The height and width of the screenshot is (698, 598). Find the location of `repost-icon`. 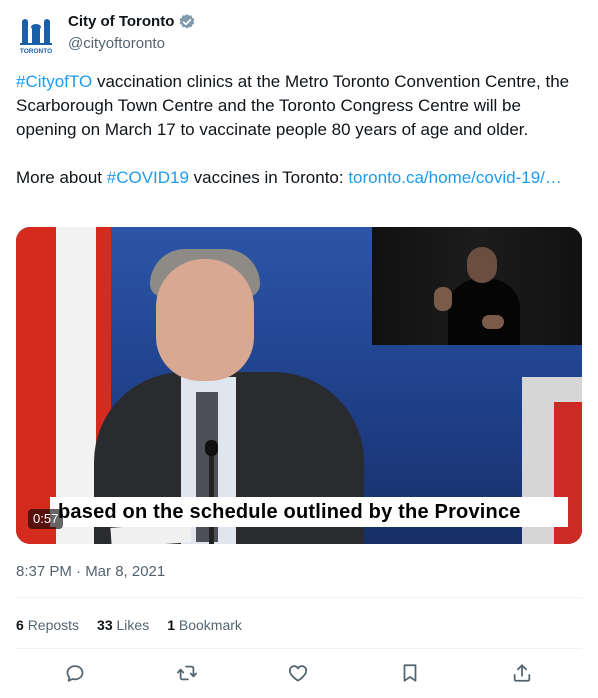

repost-icon is located at coordinates (187, 673).